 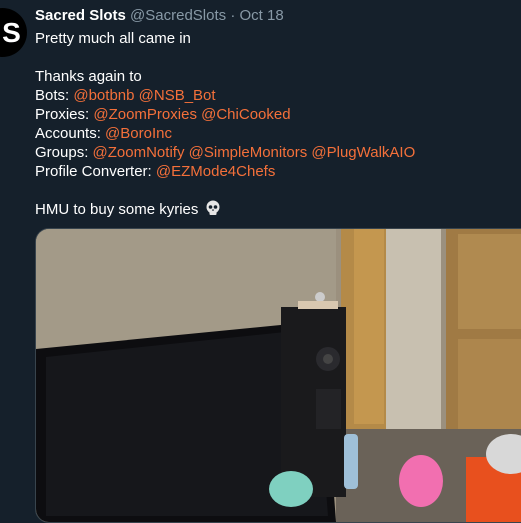 What do you see at coordinates (177, 95) in the screenshot?
I see `mention-link: @NSB_Bot` at bounding box center [177, 95].